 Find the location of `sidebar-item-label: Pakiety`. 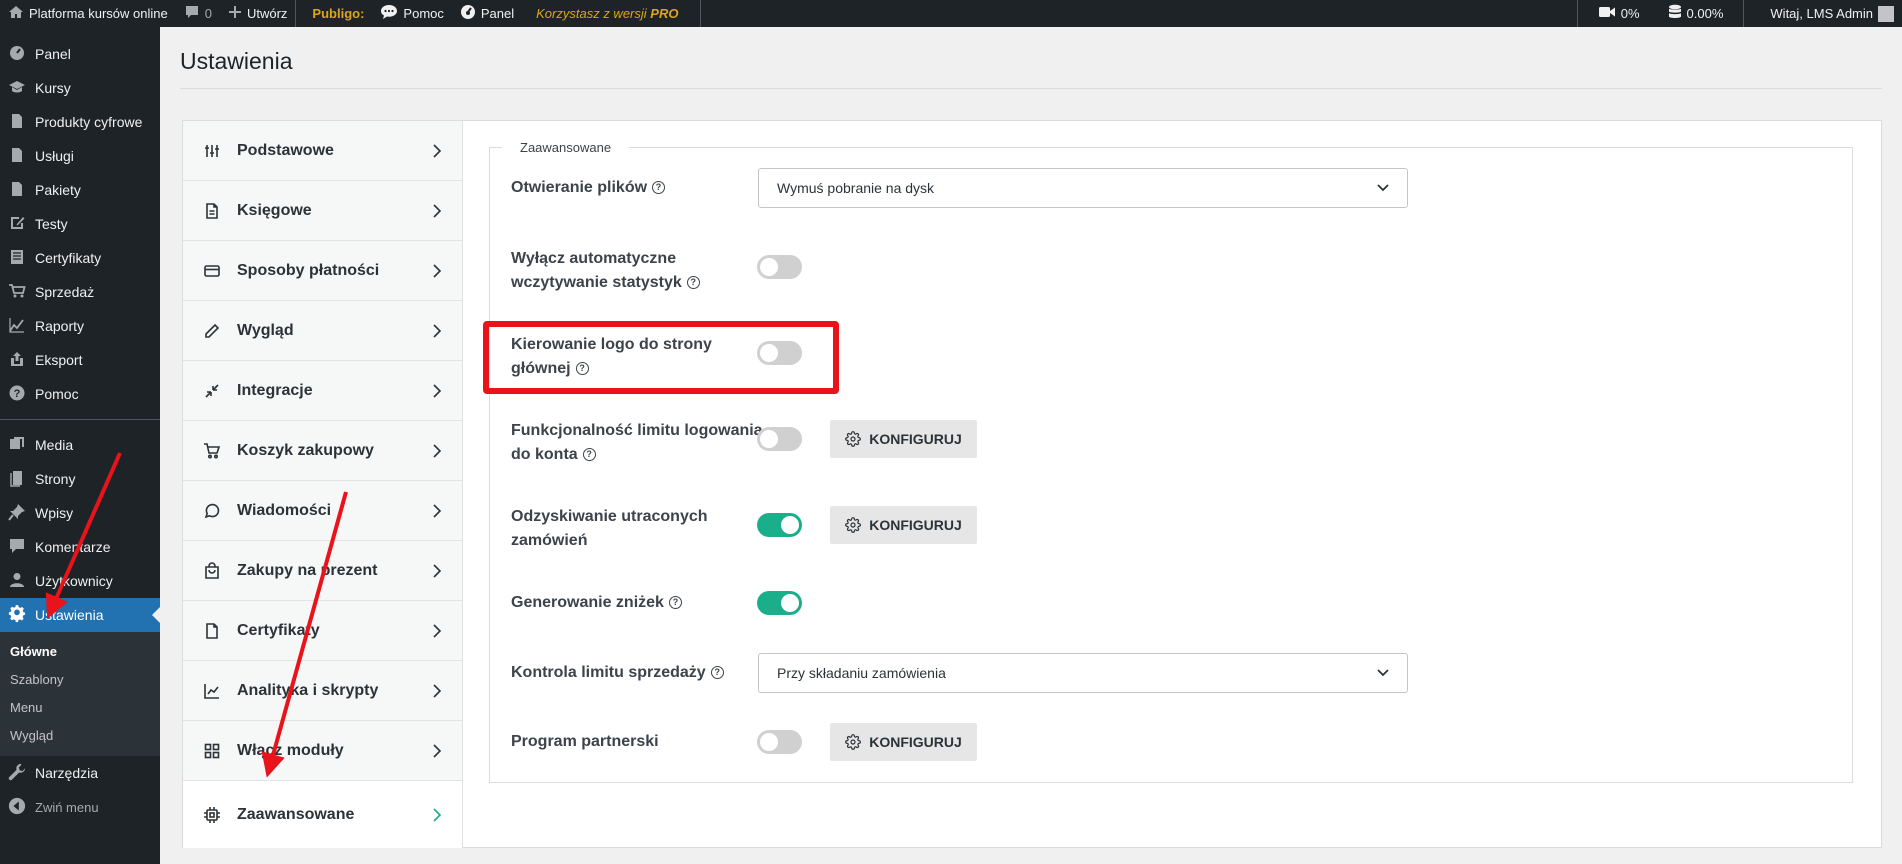

sidebar-item-label: Pakiety is located at coordinates (58, 190).